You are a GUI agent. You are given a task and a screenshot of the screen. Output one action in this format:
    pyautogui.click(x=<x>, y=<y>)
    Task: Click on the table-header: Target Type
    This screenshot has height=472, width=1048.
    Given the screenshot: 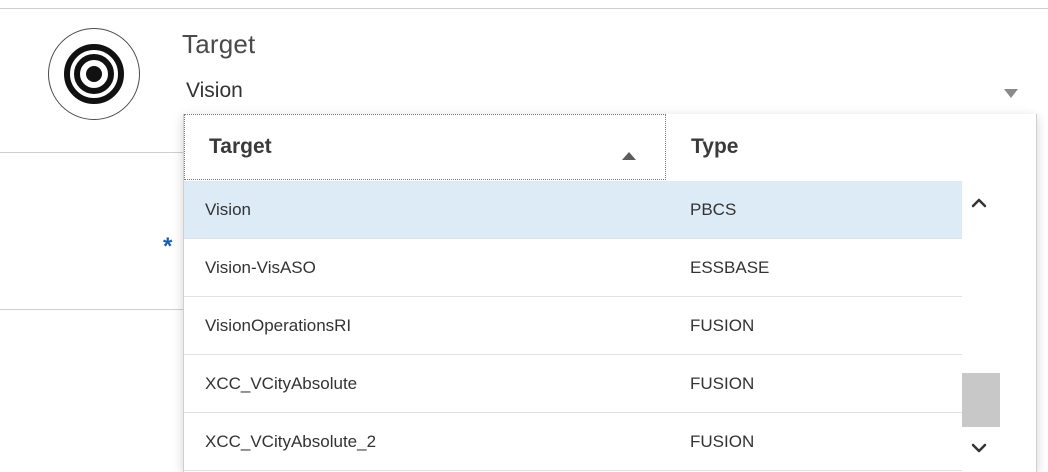 What is the action you would take?
    pyautogui.click(x=610, y=147)
    